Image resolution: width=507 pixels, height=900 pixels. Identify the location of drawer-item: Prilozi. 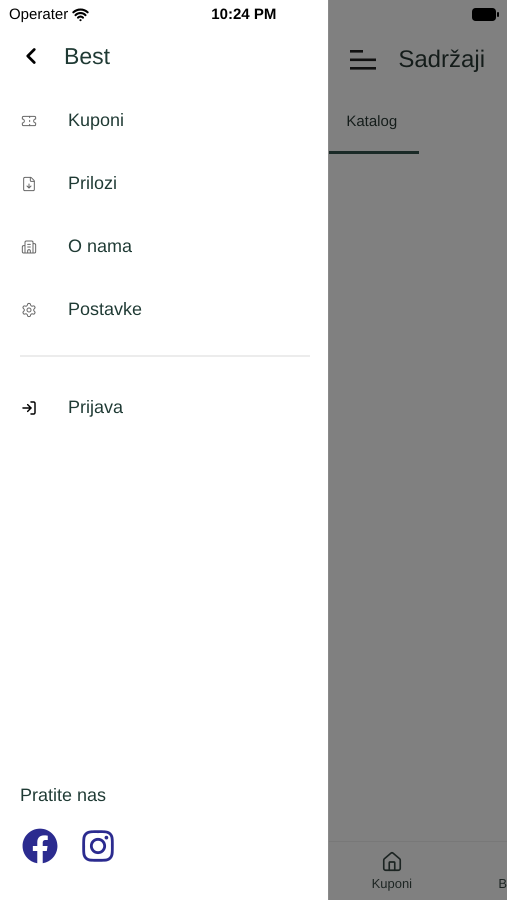
(164, 183).